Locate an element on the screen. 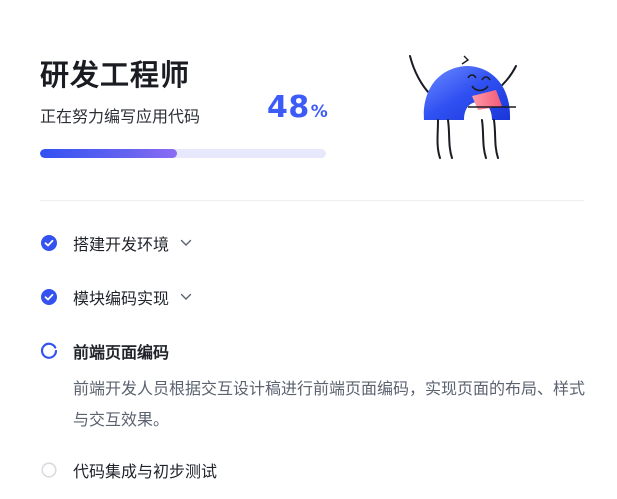 The height and width of the screenshot is (499, 617). step-label: 前端页面编码 is located at coordinates (121, 352).